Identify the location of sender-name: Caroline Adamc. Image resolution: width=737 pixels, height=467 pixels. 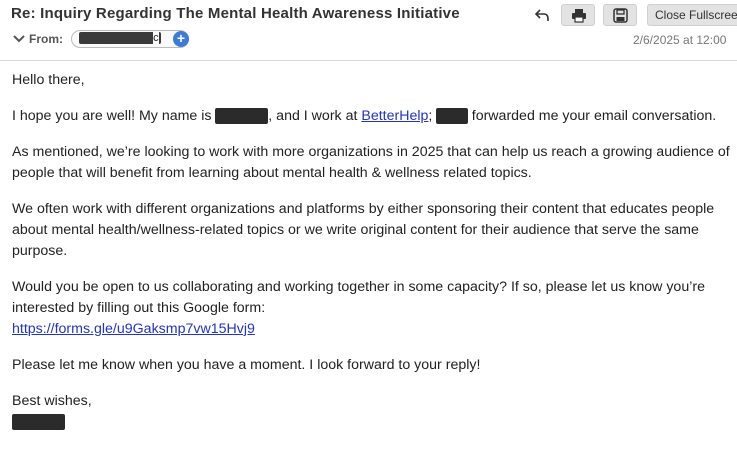
(120, 38).